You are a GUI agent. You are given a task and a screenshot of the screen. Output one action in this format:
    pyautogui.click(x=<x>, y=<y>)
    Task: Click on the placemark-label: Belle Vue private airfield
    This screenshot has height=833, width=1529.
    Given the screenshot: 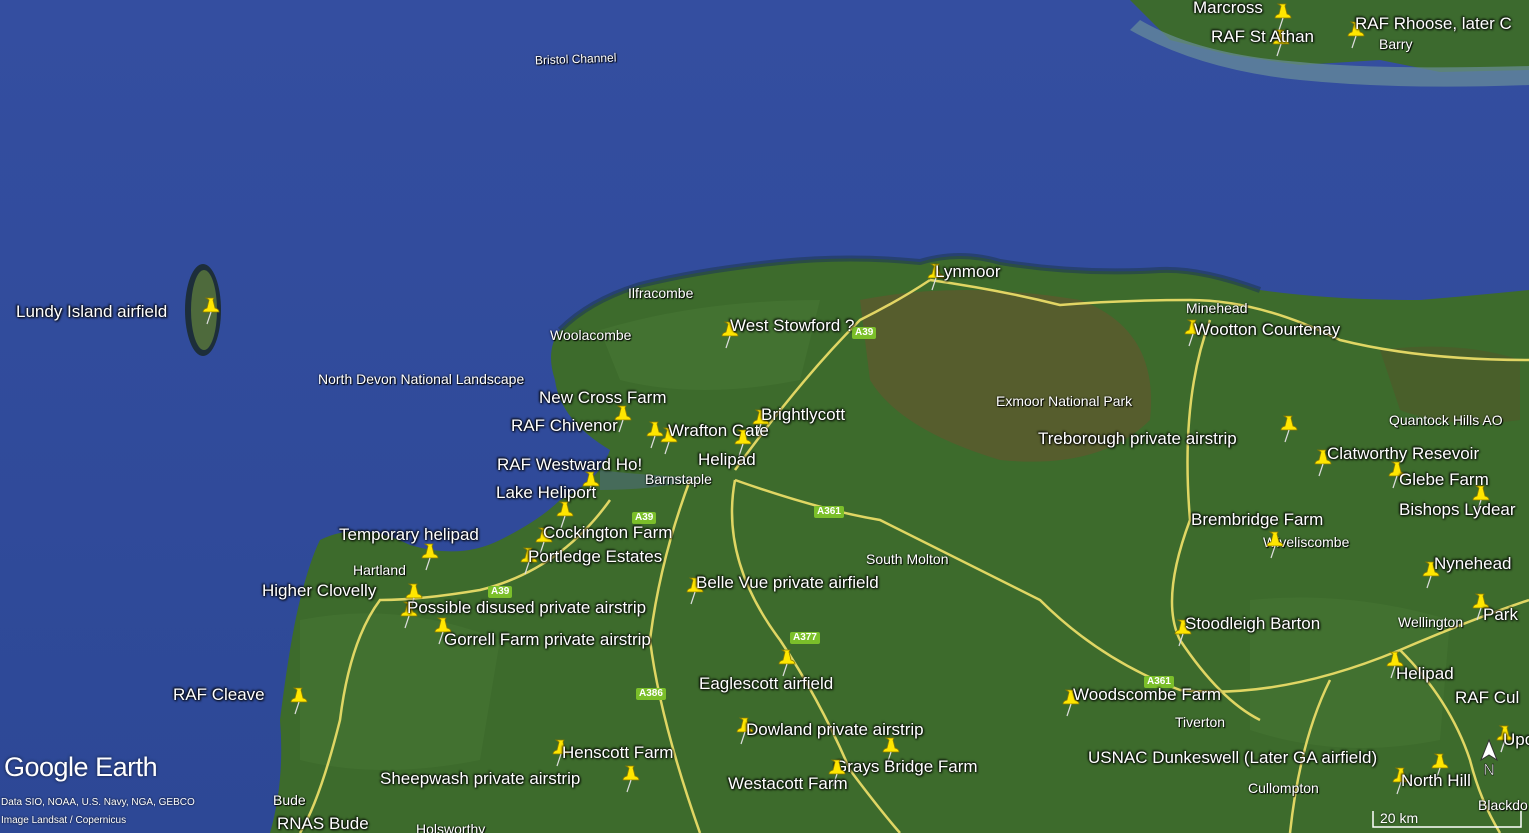 What is the action you would take?
    pyautogui.click(x=787, y=583)
    